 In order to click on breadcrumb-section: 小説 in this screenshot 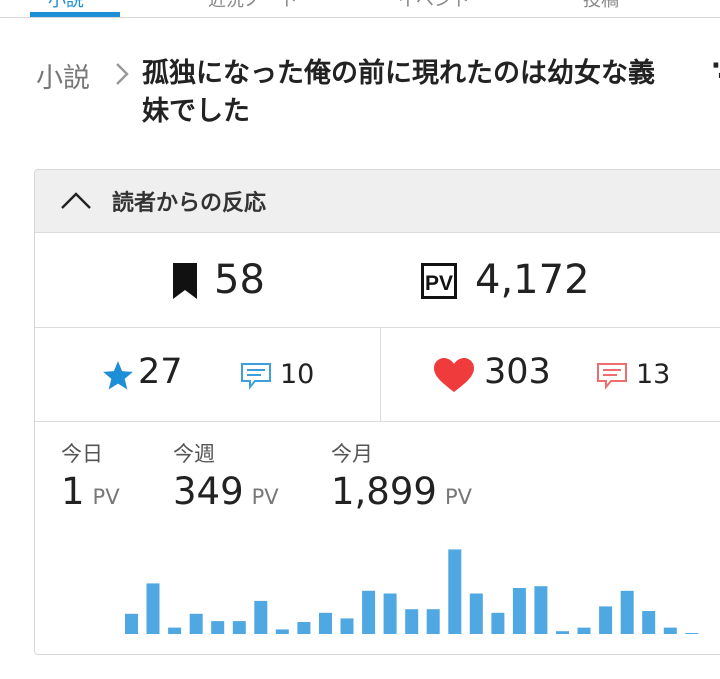, I will do `click(63, 75)`.